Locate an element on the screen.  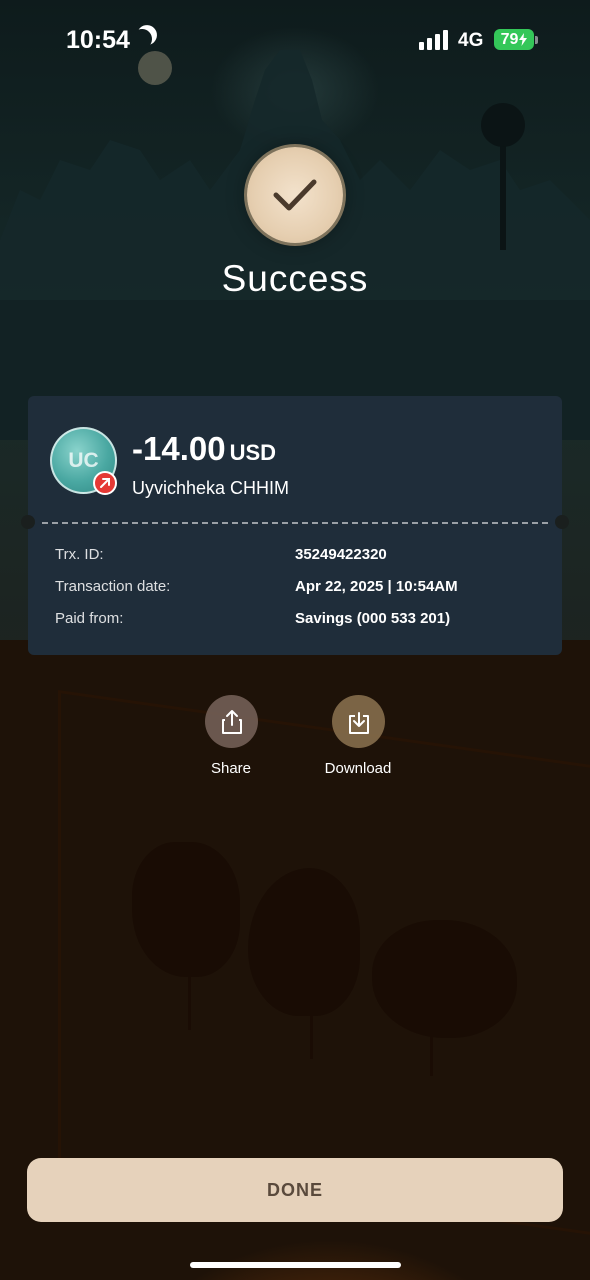
share-icon is located at coordinates (231, 721).